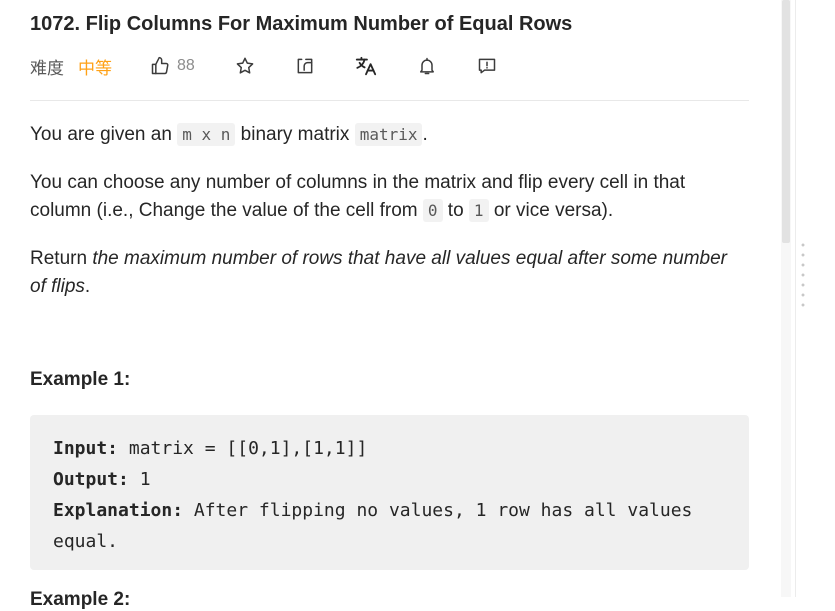  I want to click on feedback-button, so click(487, 66).